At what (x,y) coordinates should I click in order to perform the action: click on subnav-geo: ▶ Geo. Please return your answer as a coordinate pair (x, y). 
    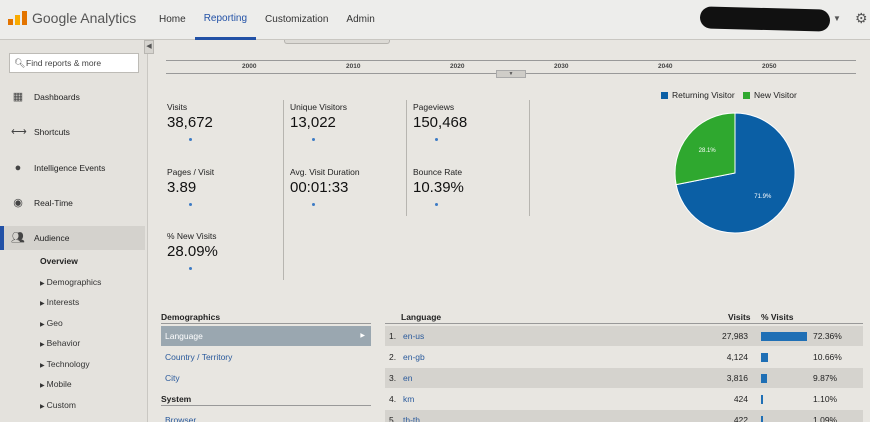
    Looking at the image, I should click on (51, 323).